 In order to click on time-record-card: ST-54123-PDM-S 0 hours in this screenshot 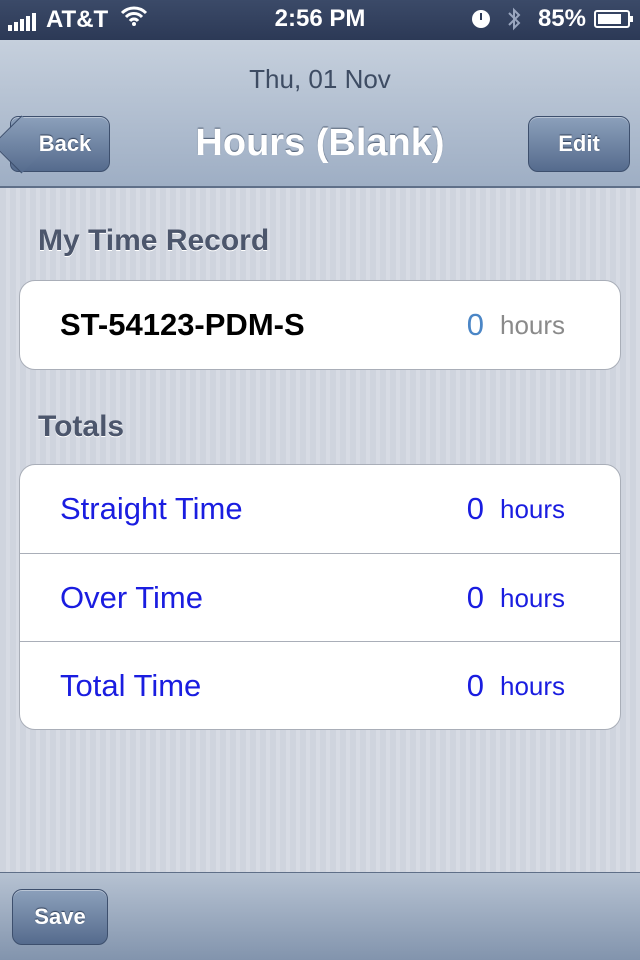, I will do `click(320, 325)`.